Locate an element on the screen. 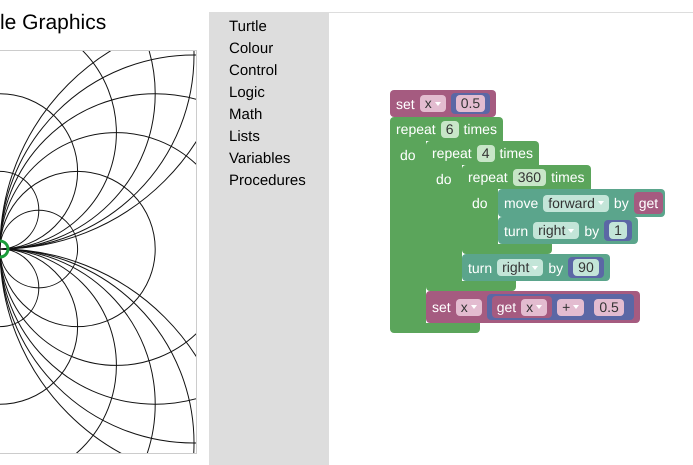  block-label: move is located at coordinates (521, 203).